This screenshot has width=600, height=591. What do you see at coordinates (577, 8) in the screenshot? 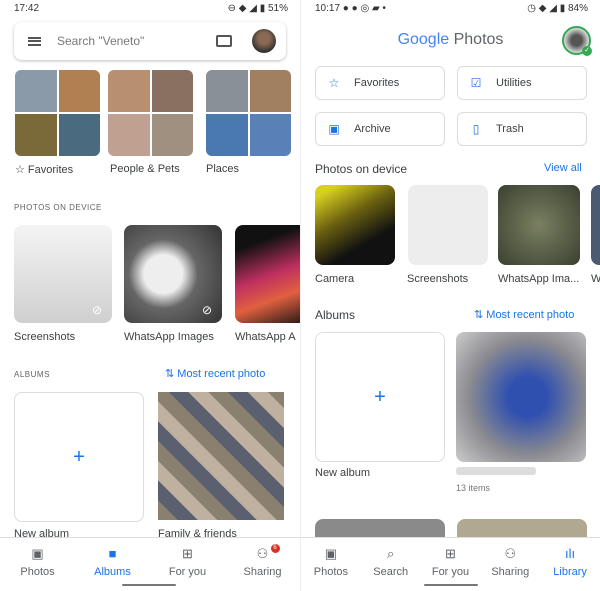
I see `battery-level: 84%` at bounding box center [577, 8].